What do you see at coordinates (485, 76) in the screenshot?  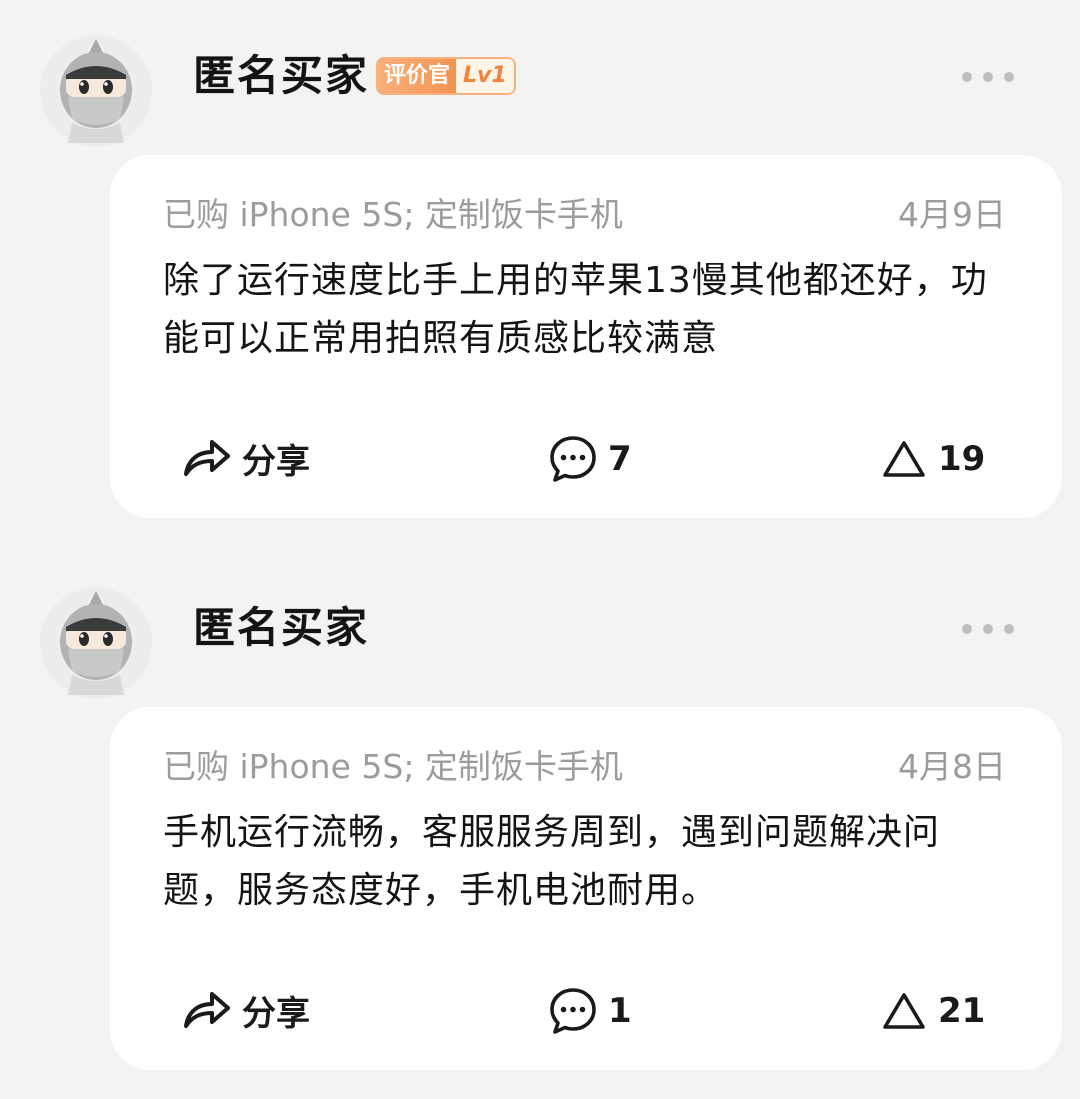 I see `badge-level: Lv1` at bounding box center [485, 76].